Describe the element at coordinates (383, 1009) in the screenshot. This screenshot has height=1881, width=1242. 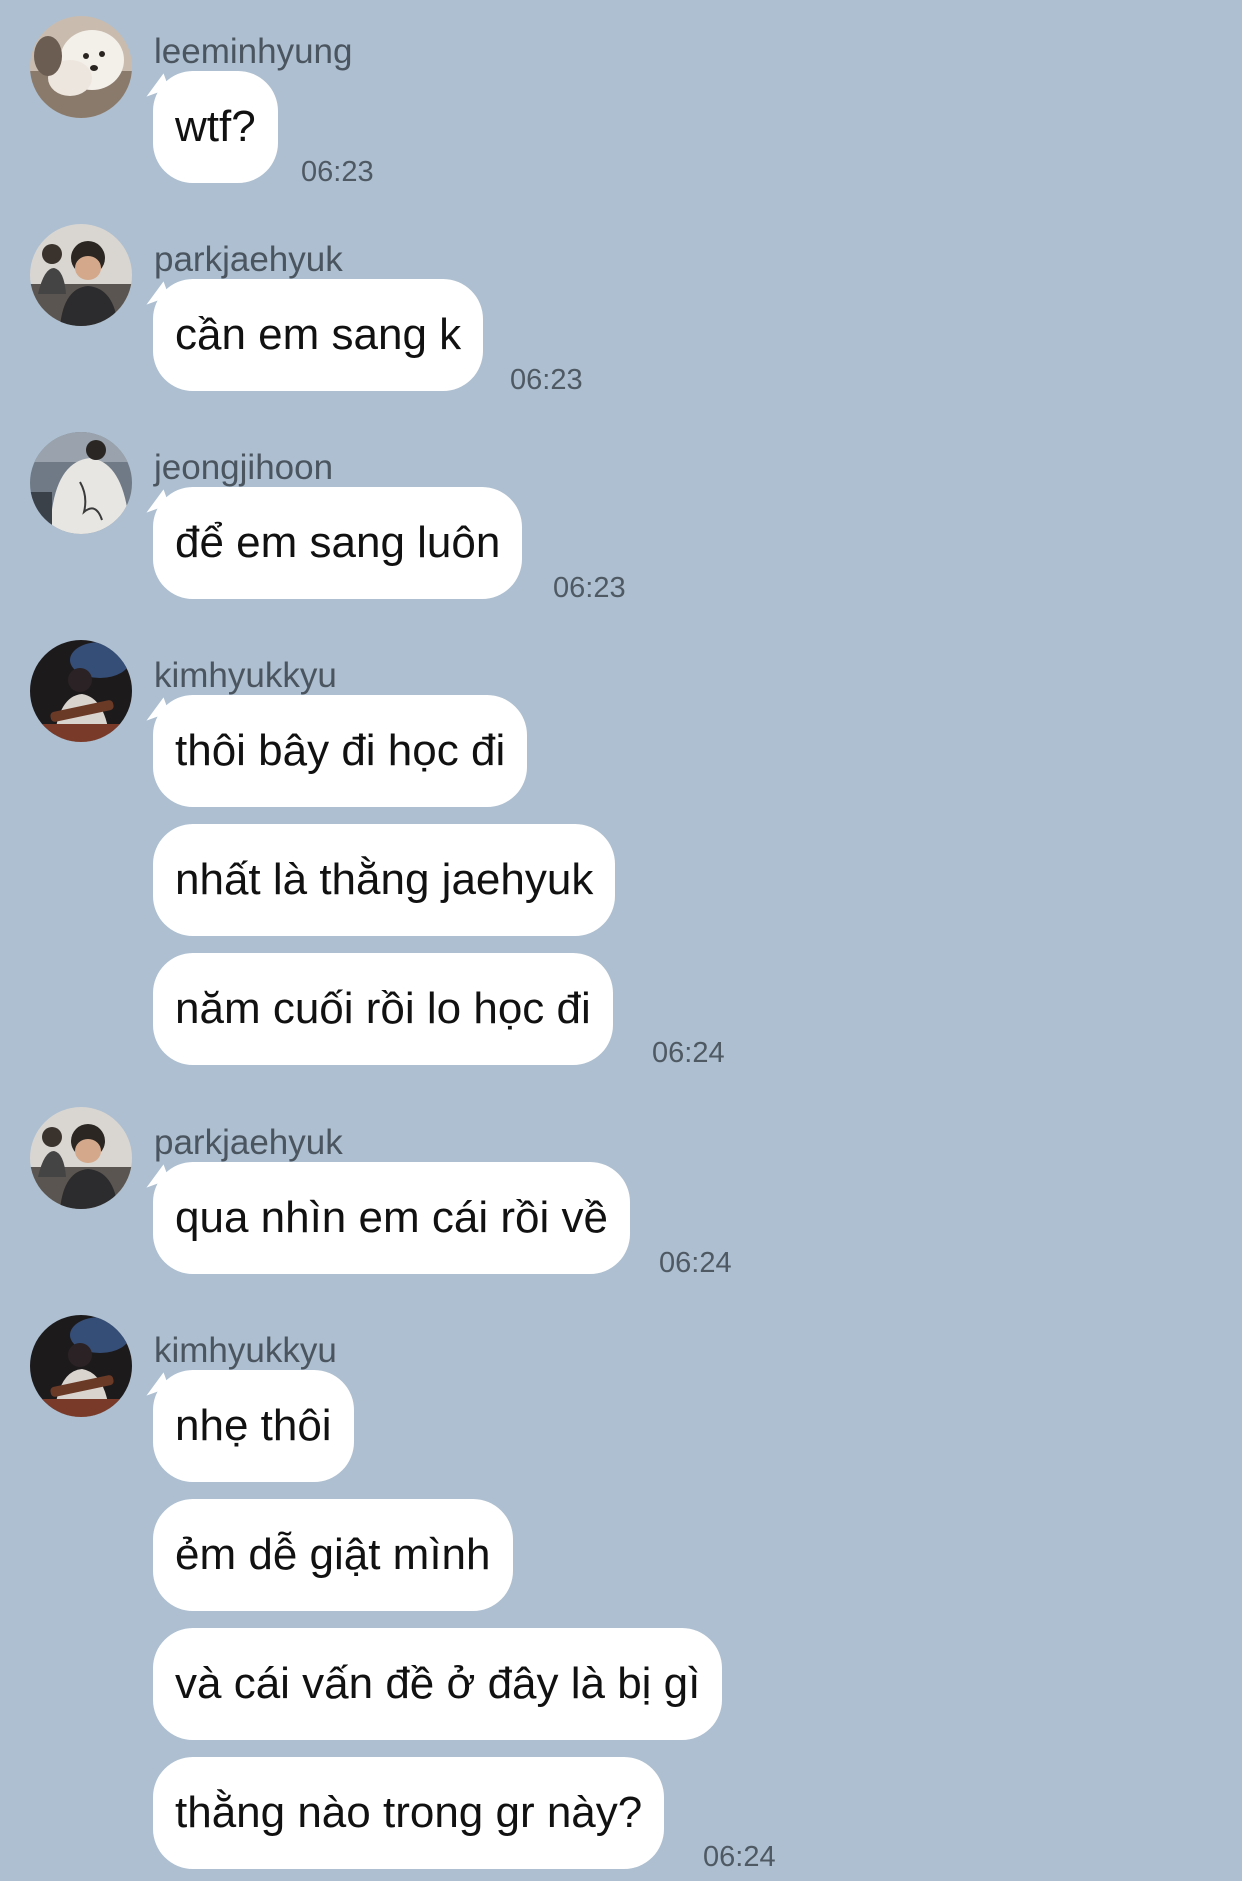
I see `message-bubble: năm cuối rồi lo học đi` at that location.